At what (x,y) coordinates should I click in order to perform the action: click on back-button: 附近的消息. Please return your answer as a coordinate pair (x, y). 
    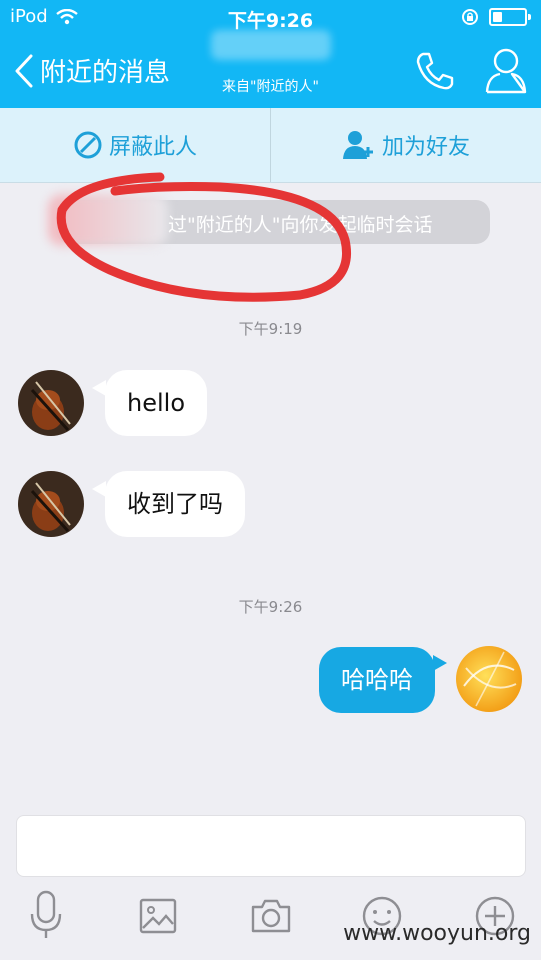
    Looking at the image, I should click on (92, 70).